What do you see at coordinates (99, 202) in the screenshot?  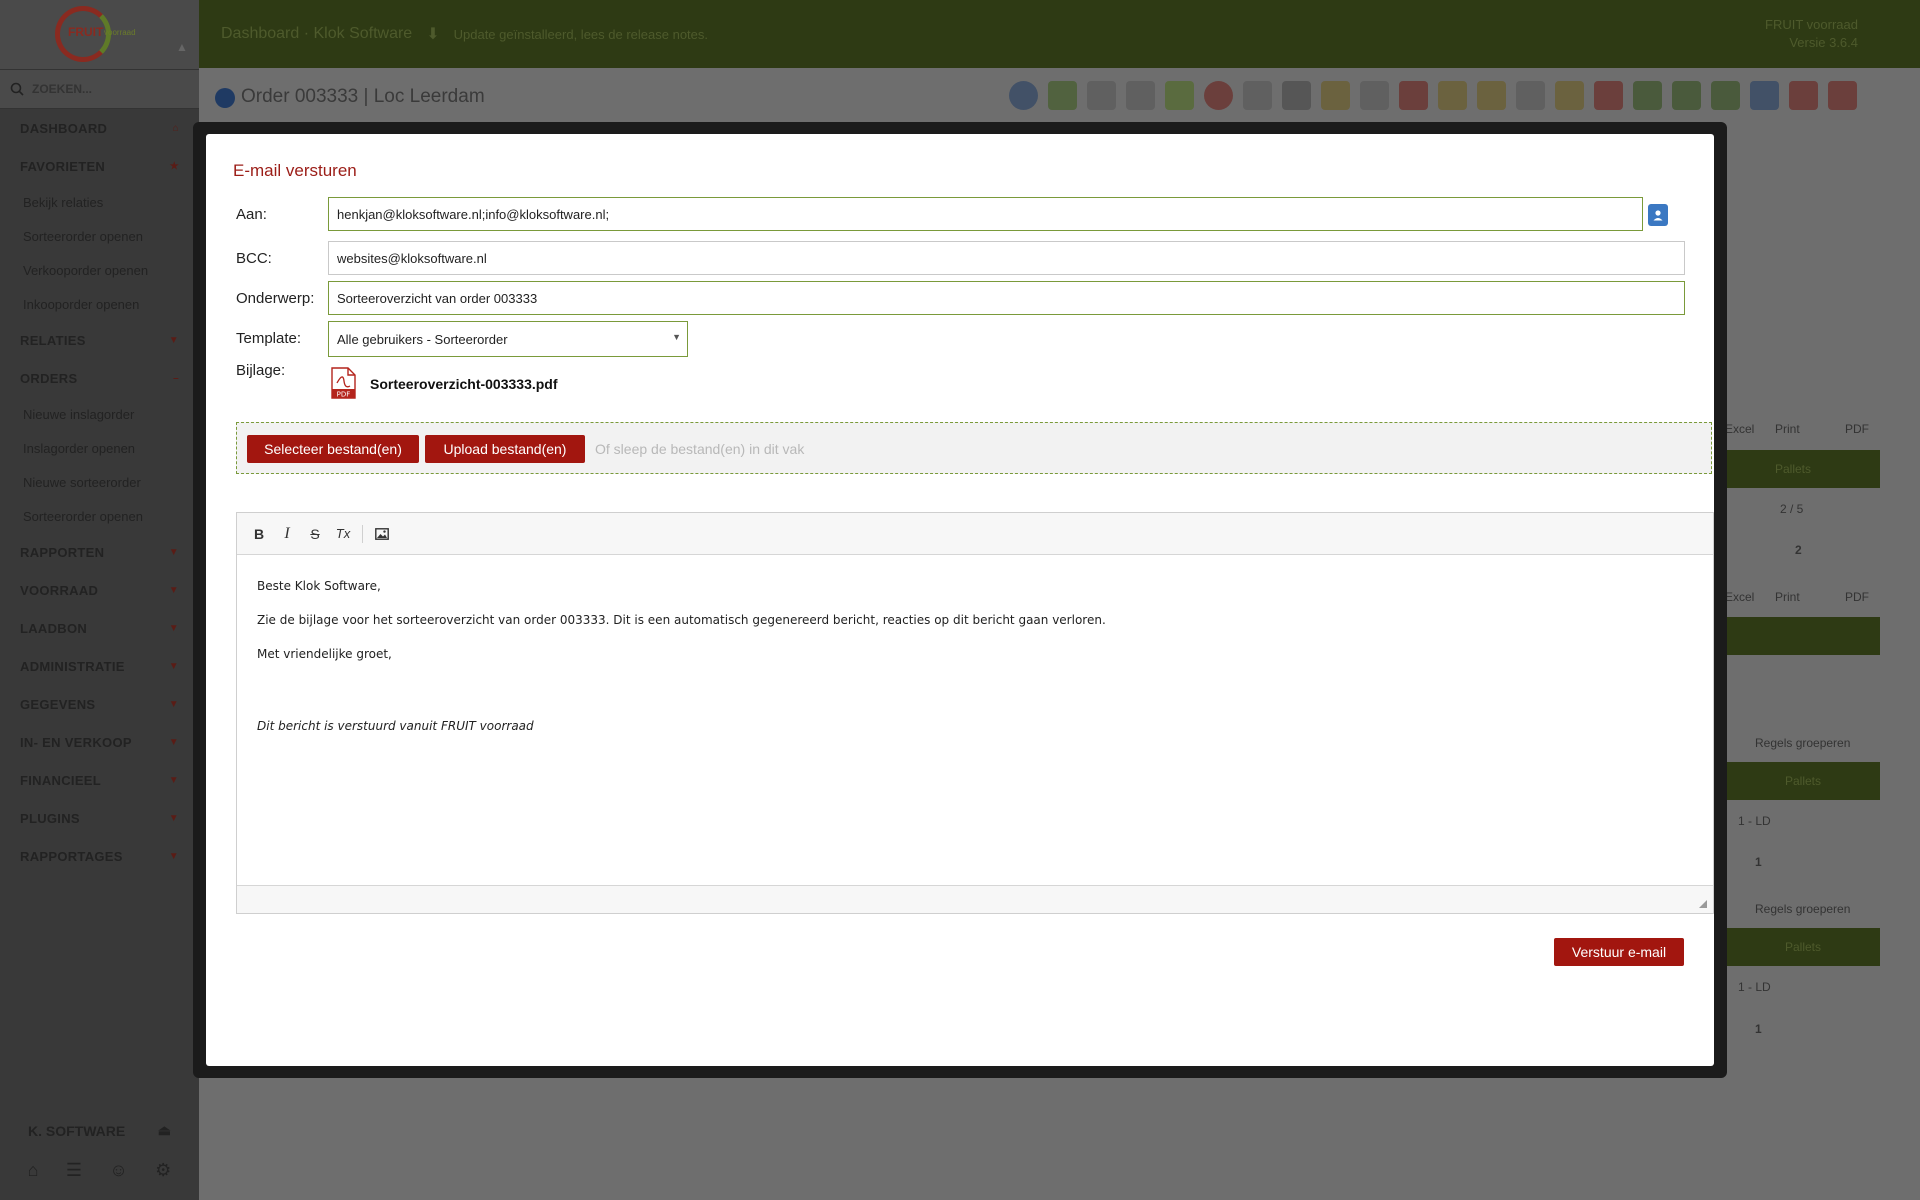 I see `sidebar-subitem: Bekijk relaties` at bounding box center [99, 202].